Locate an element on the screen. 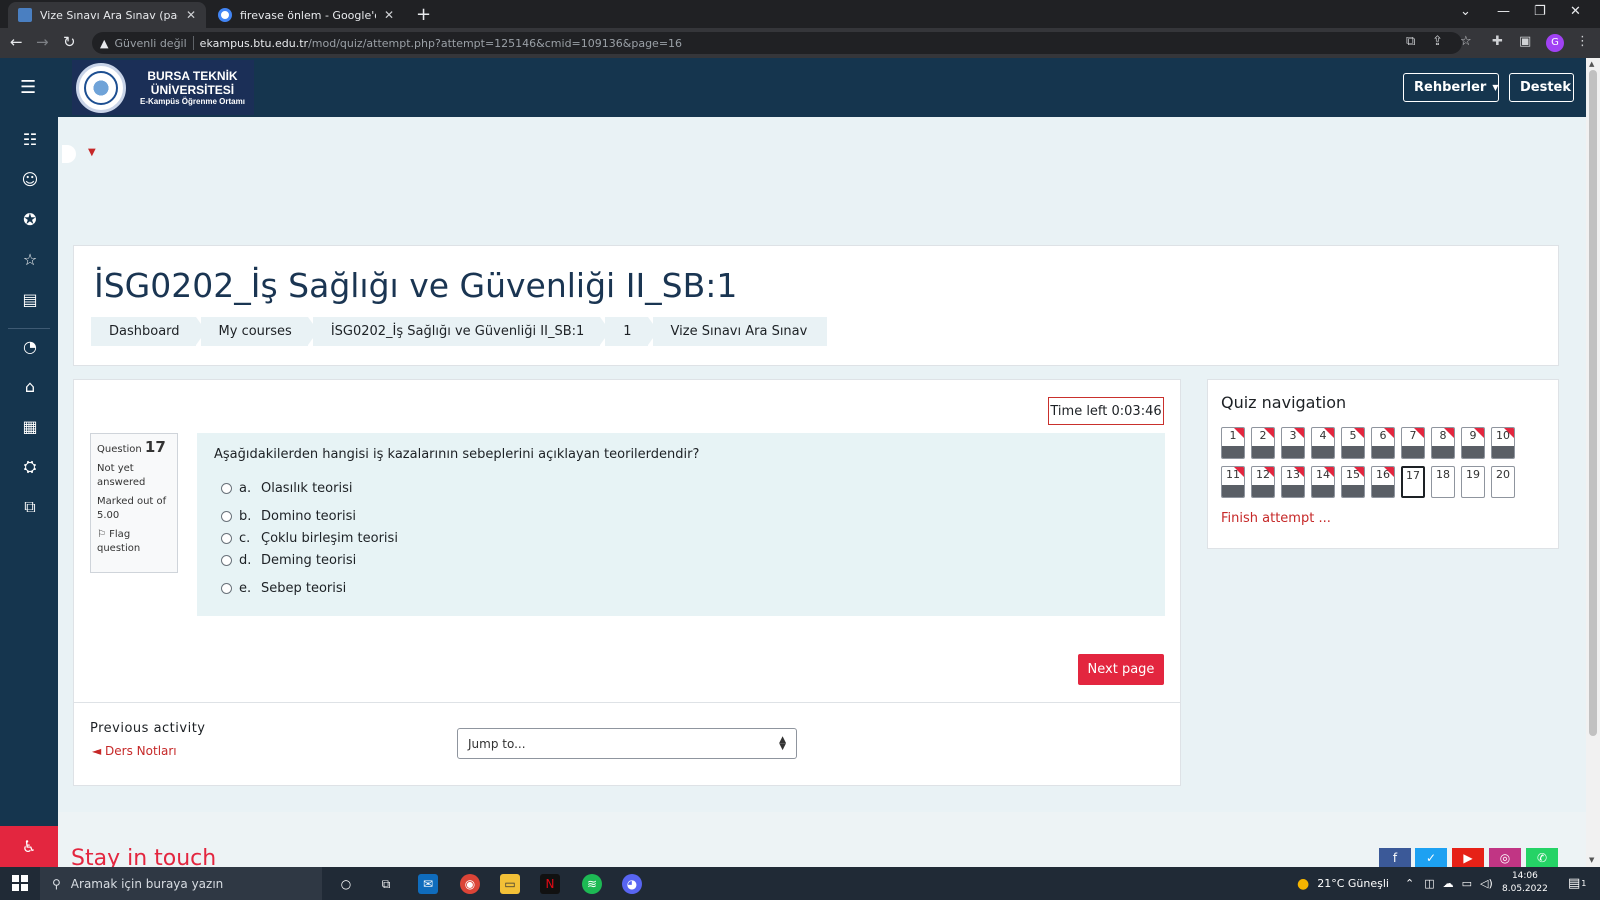 This screenshot has width=1600, height=900. spotify-icon: ≋ is located at coordinates (592, 884).